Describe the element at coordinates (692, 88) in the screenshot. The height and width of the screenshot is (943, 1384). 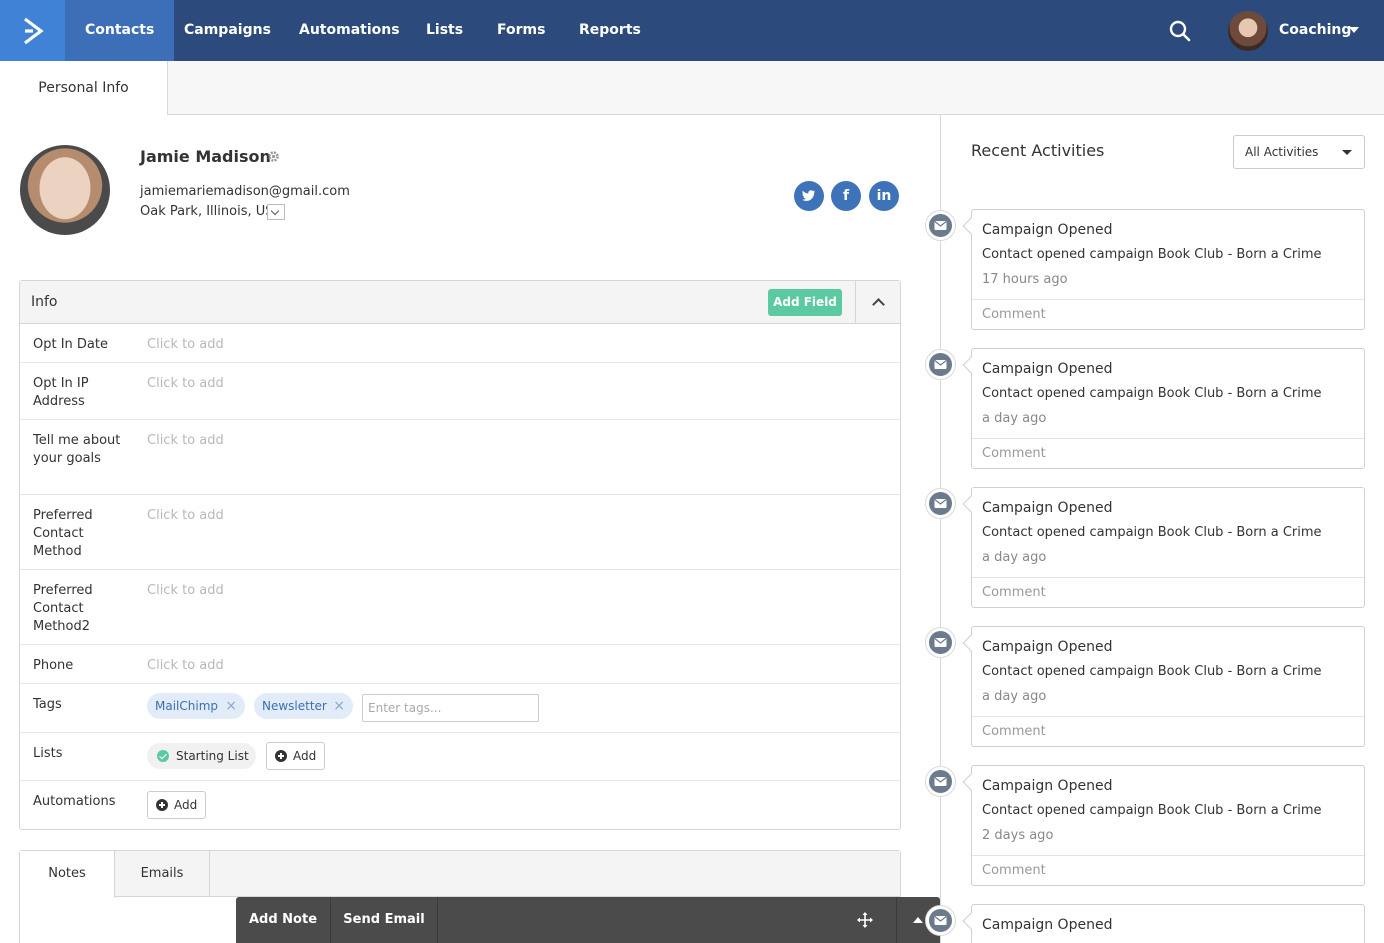
I see `tab-row: Personal Info` at that location.